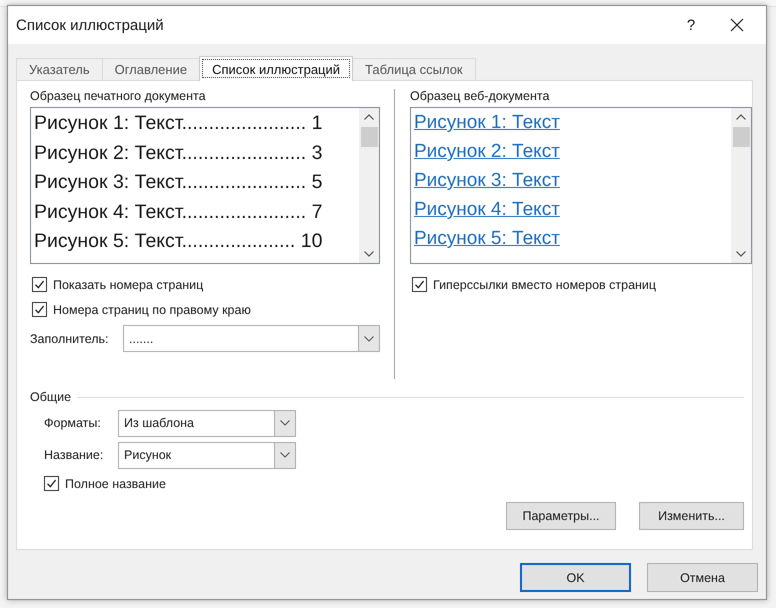  What do you see at coordinates (70, 339) in the screenshot?
I see `field-label: Заполнитель:` at bounding box center [70, 339].